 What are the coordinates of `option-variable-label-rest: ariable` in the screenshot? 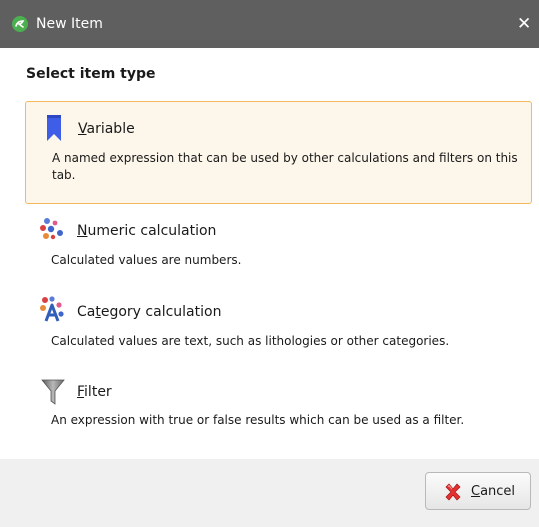 It's located at (110, 129).